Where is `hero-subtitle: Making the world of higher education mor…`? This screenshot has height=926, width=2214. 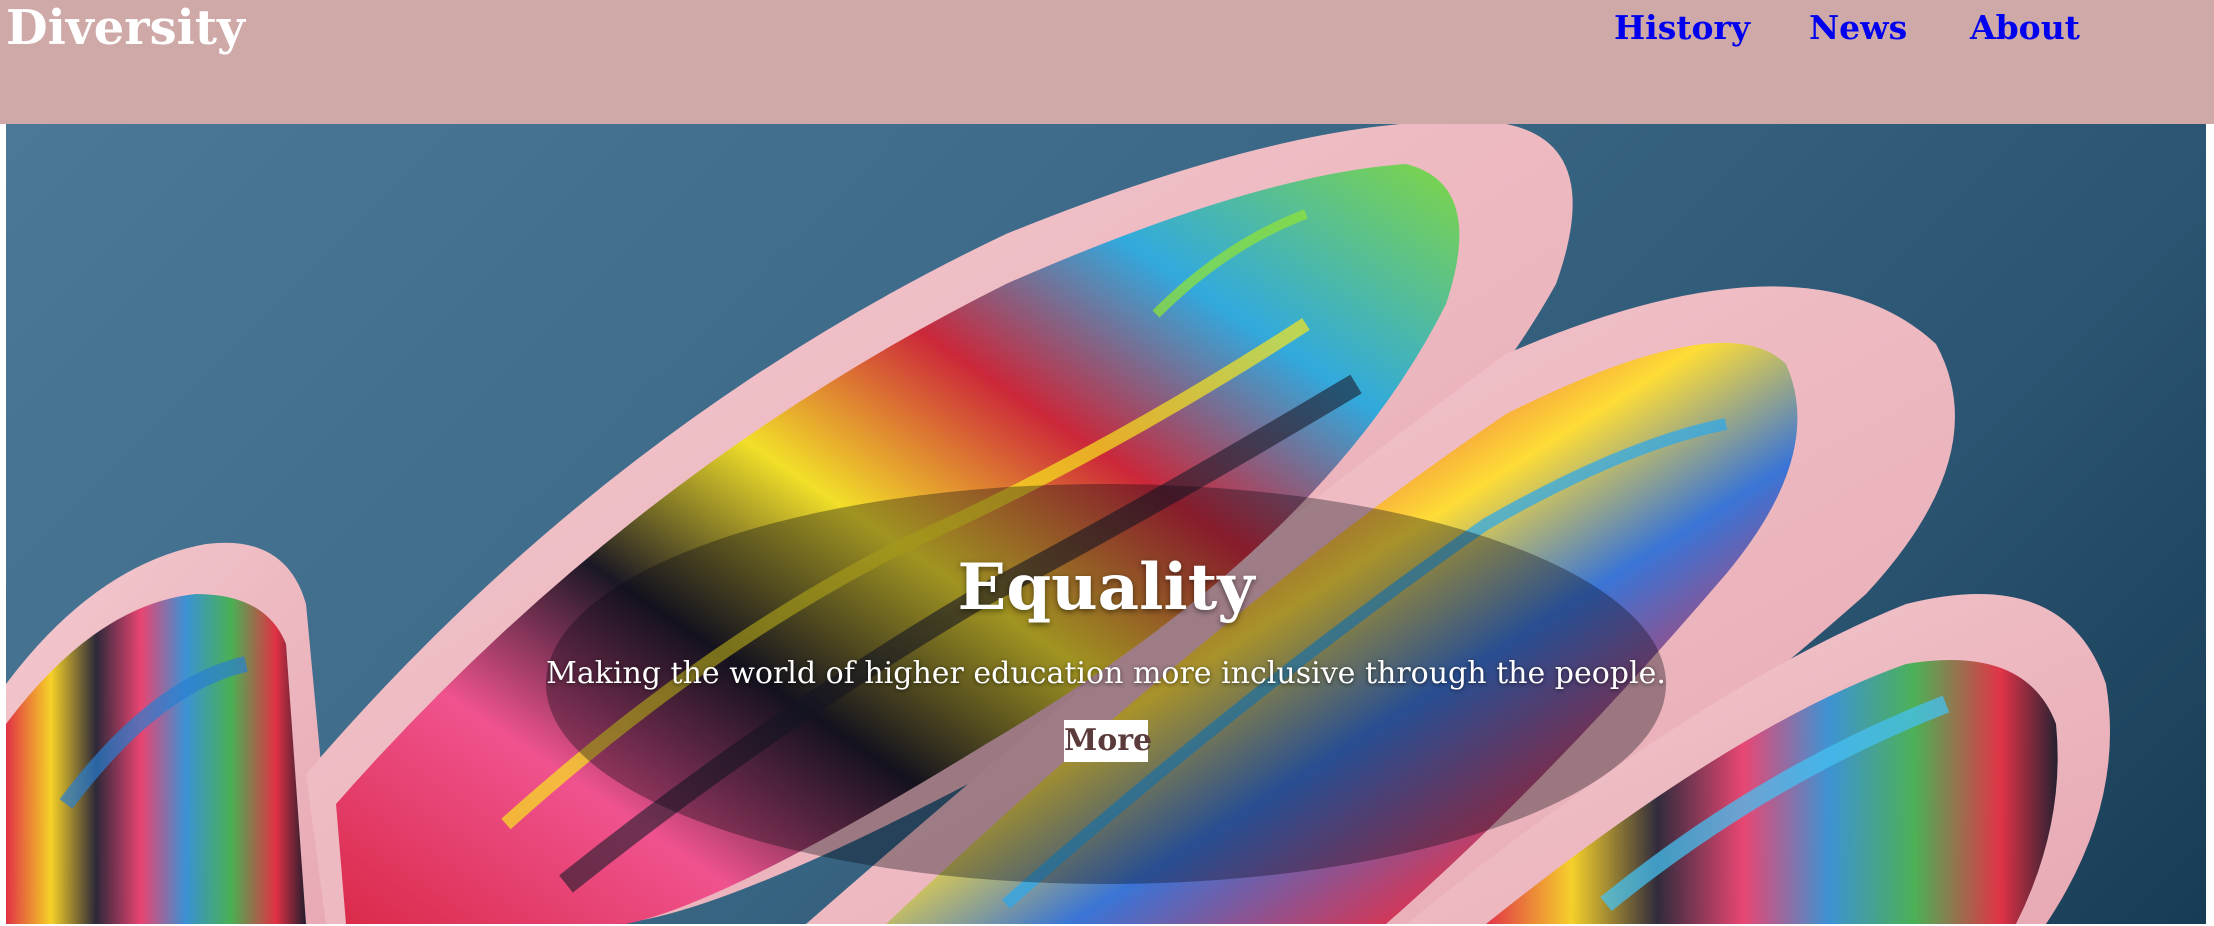 hero-subtitle: Making the world of higher education mor… is located at coordinates (1106, 673).